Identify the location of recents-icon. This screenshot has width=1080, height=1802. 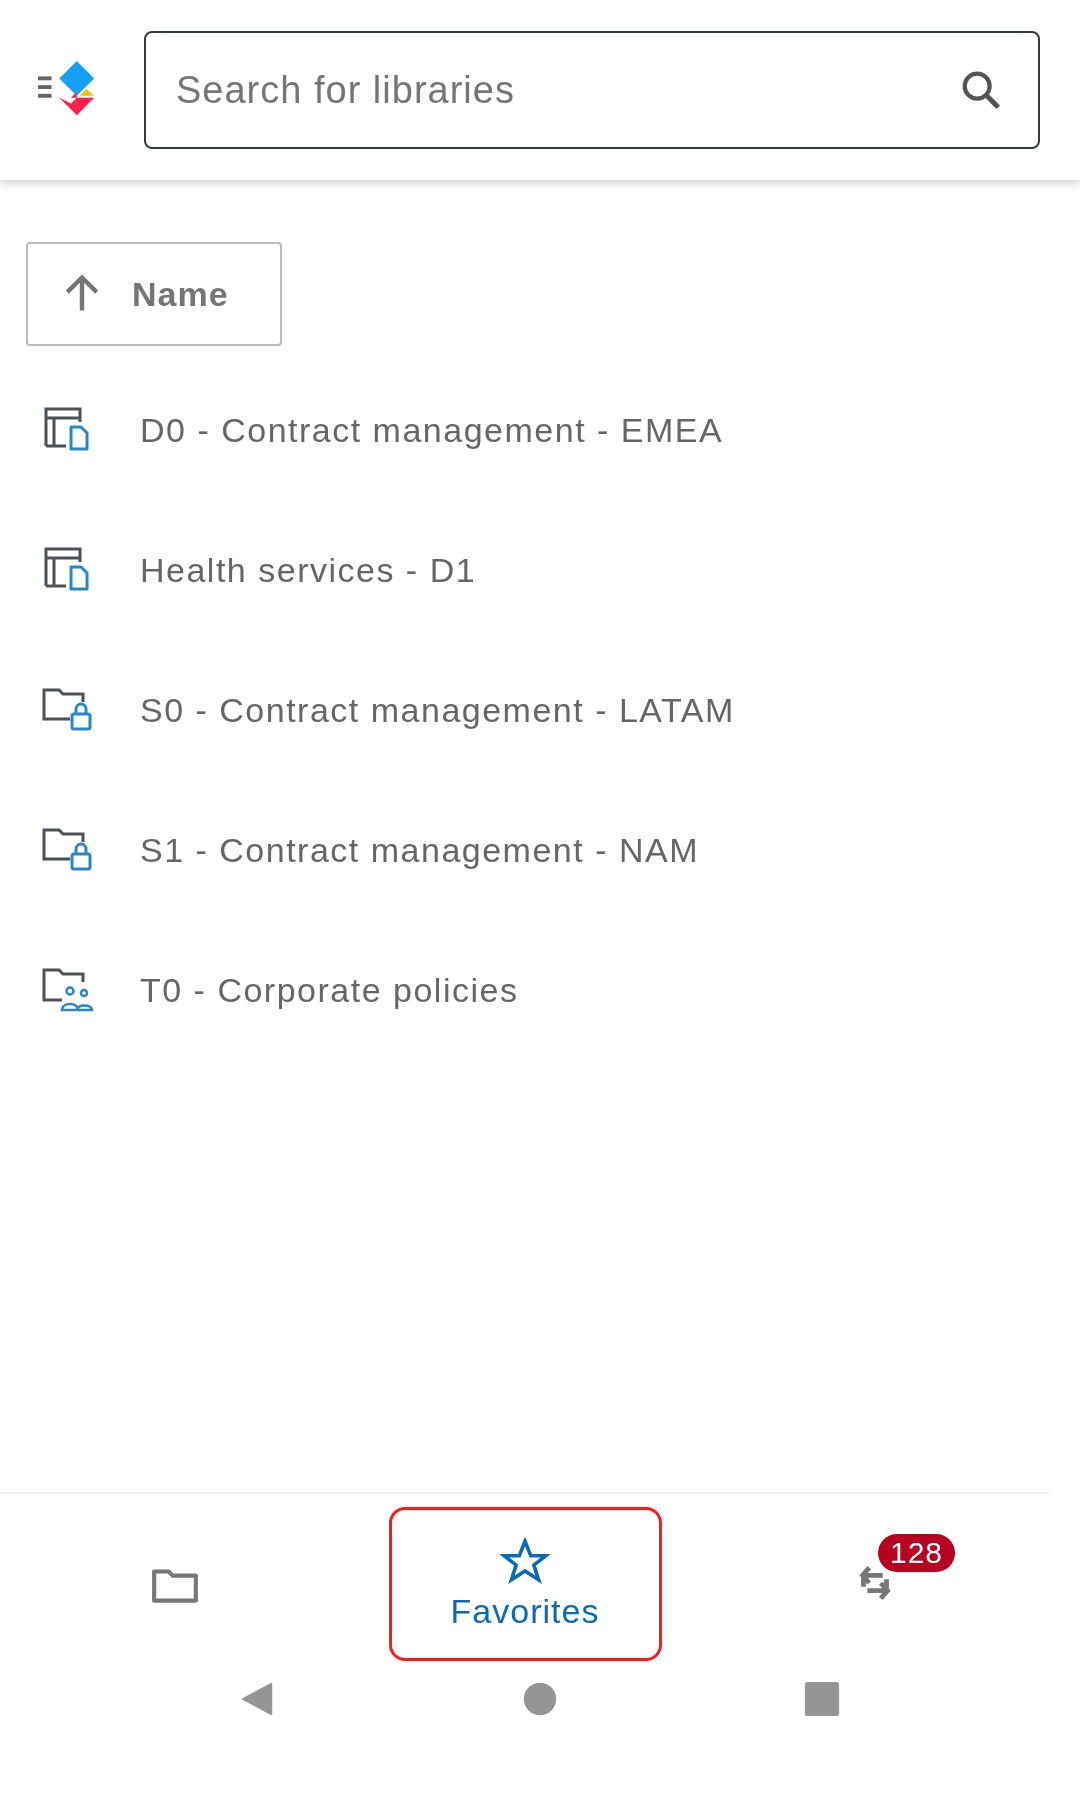
(822, 1699).